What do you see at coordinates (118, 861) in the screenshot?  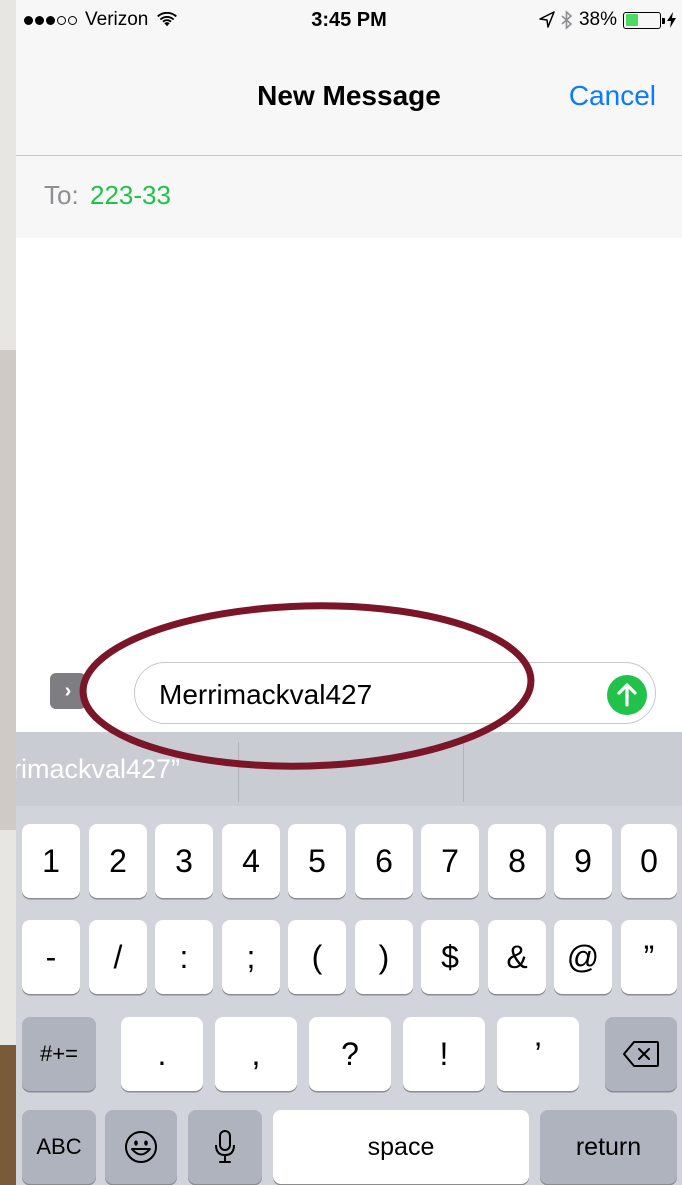 I see `key: 2` at bounding box center [118, 861].